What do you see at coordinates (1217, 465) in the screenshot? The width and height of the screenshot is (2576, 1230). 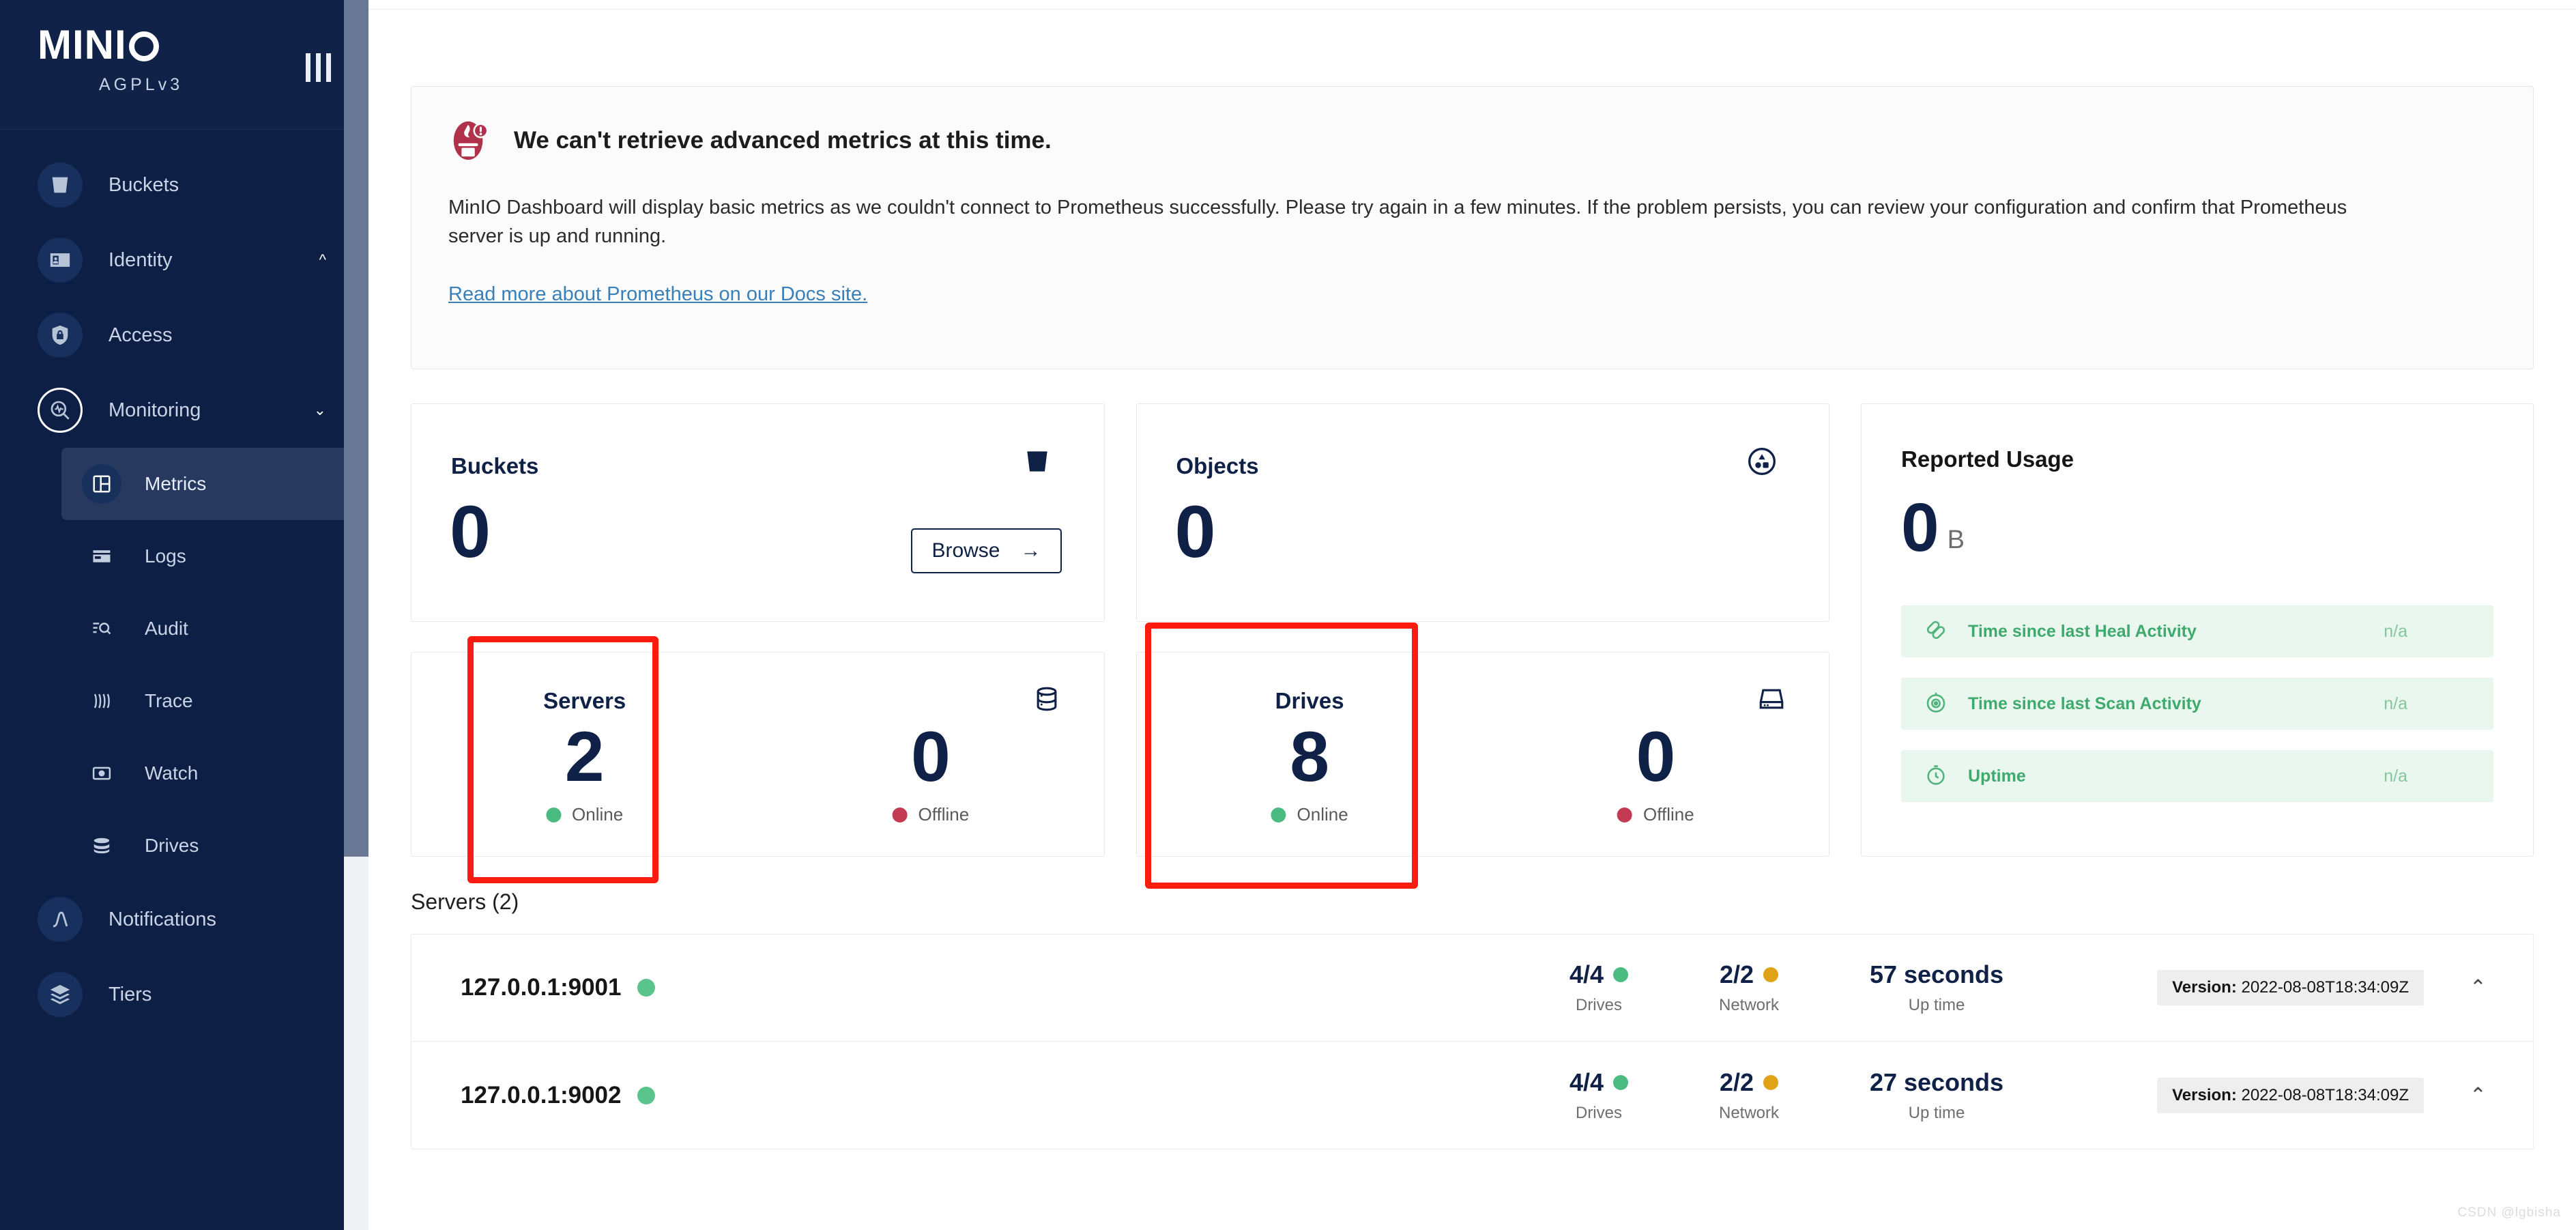 I see `objects-card-title: Objects` at bounding box center [1217, 465].